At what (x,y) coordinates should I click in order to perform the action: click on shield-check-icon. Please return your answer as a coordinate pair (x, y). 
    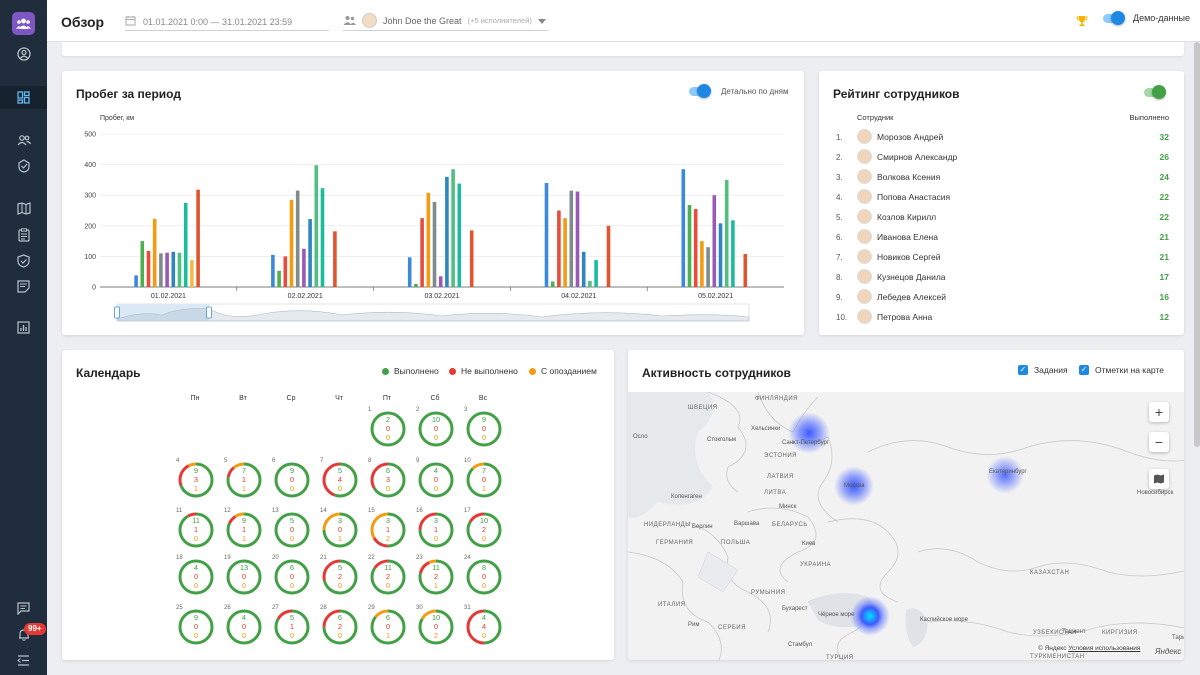
    Looking at the image, I should click on (23, 260).